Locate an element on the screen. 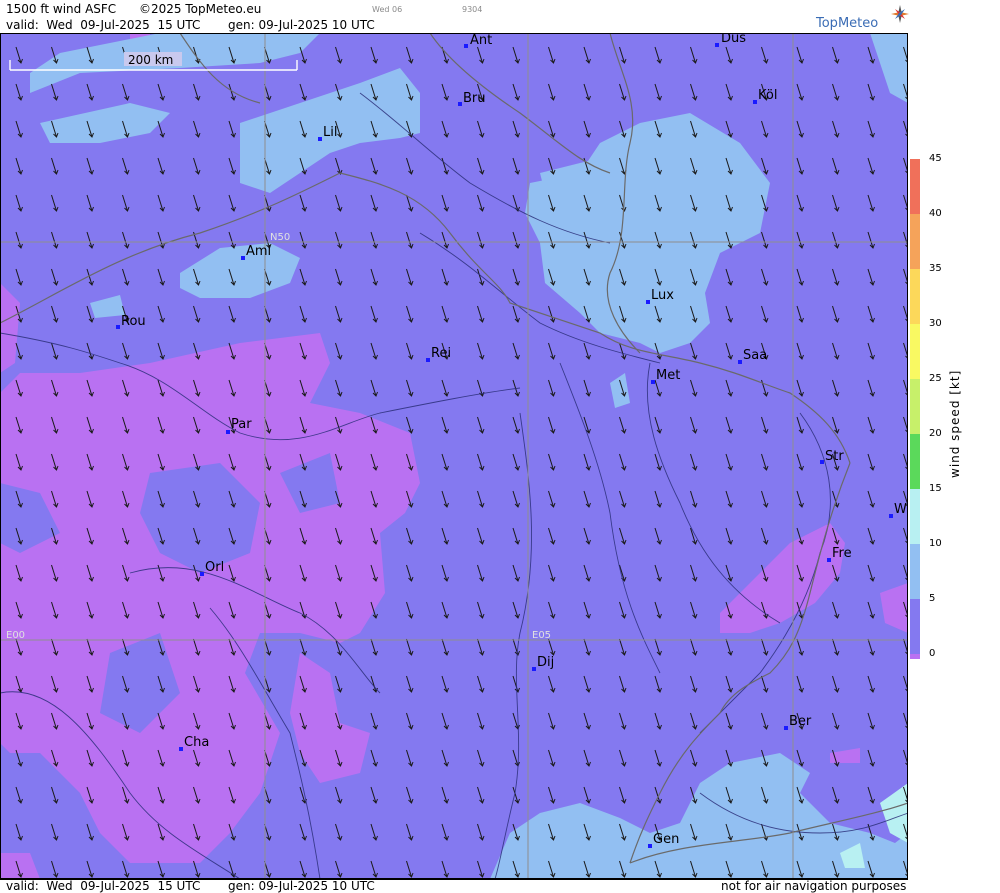 The width and height of the screenshot is (1000, 893). grid-label-lon-left: E00 is located at coordinates (15, 635).